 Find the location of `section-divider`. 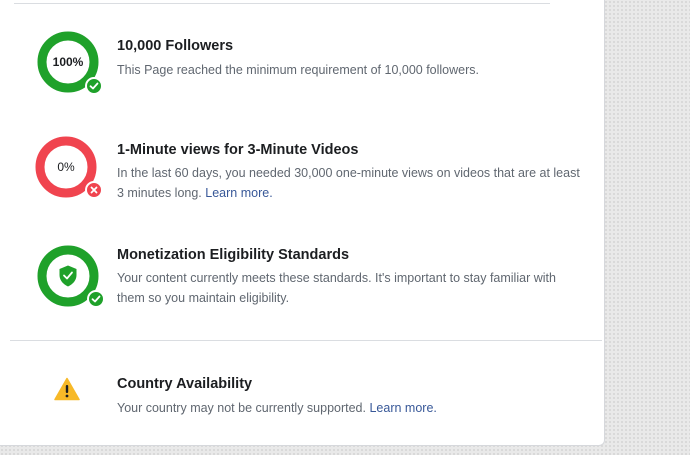

section-divider is located at coordinates (306, 340).